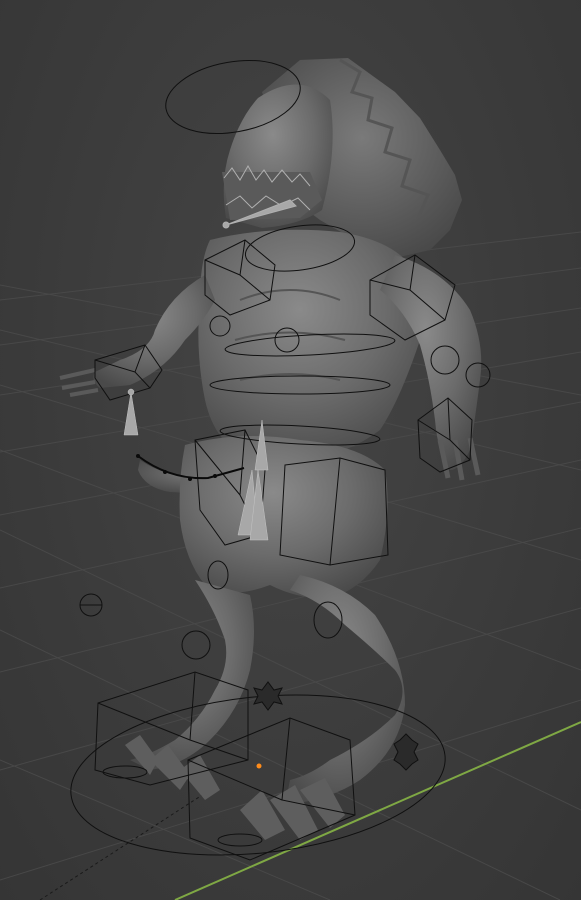 The image size is (581, 900). What do you see at coordinates (196, 645) in the screenshot?
I see `ankle-l-circle` at bounding box center [196, 645].